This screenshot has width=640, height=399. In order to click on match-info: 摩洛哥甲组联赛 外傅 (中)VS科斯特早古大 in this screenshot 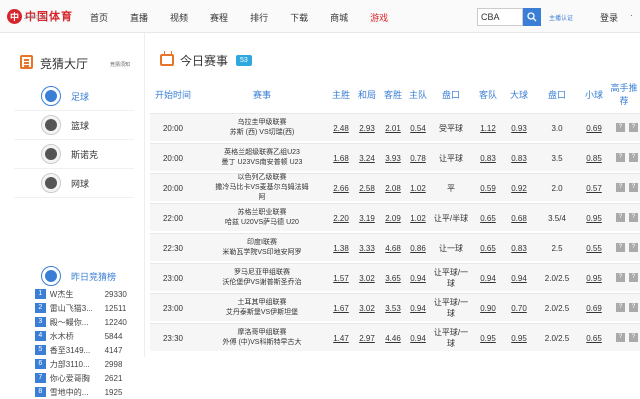, I will do `click(262, 338)`.